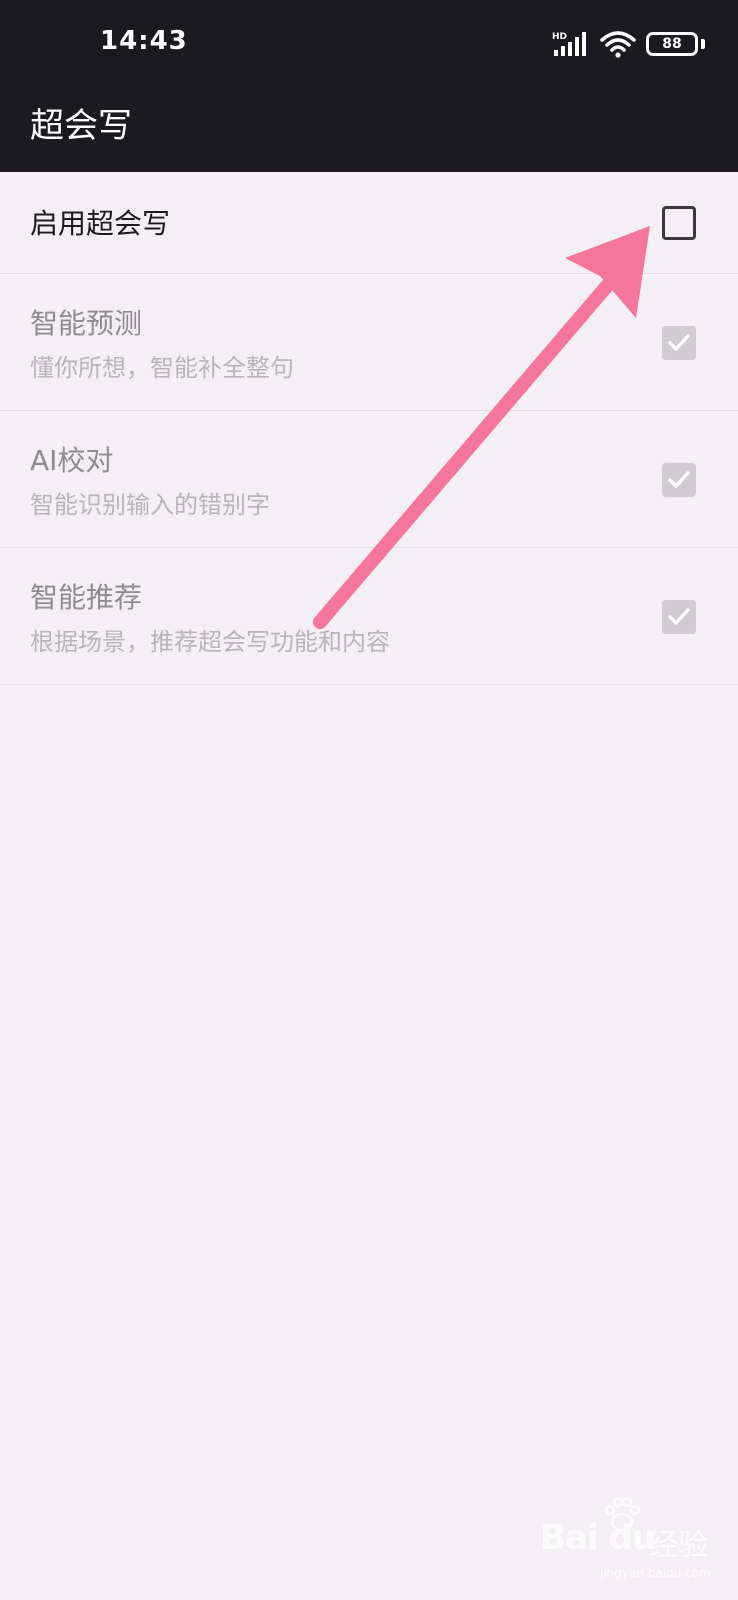  What do you see at coordinates (210, 642) in the screenshot?
I see `setting-subtitle: 根据场景，推荐超会写功能和内容` at bounding box center [210, 642].